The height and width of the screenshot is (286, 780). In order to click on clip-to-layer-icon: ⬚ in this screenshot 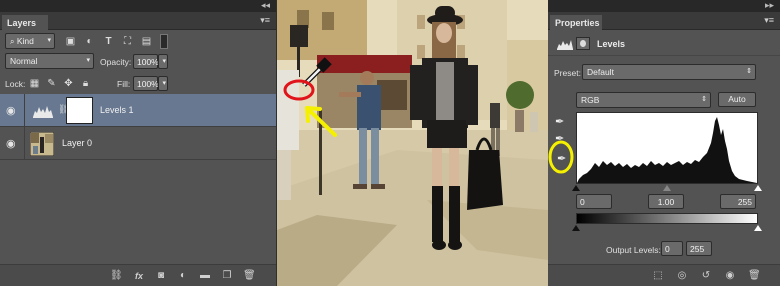, I will do `click(658, 276)`.